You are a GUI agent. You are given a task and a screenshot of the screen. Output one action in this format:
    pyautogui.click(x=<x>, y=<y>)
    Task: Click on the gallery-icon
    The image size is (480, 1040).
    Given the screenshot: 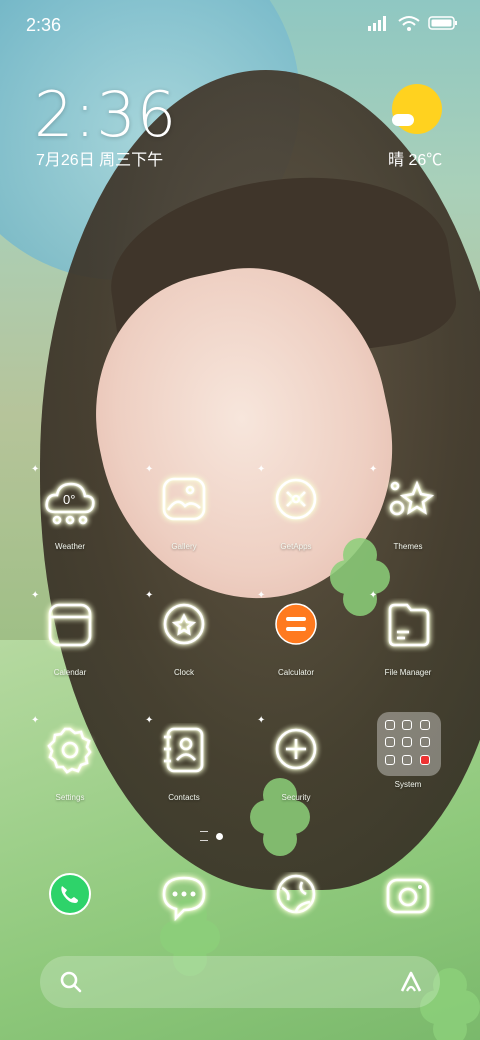 What is the action you would take?
    pyautogui.click(x=184, y=499)
    